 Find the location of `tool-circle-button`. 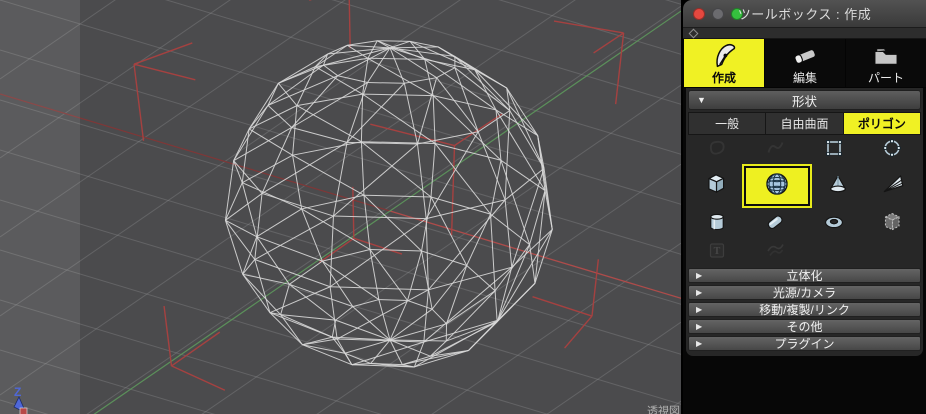

tool-circle-button is located at coordinates (892, 150).